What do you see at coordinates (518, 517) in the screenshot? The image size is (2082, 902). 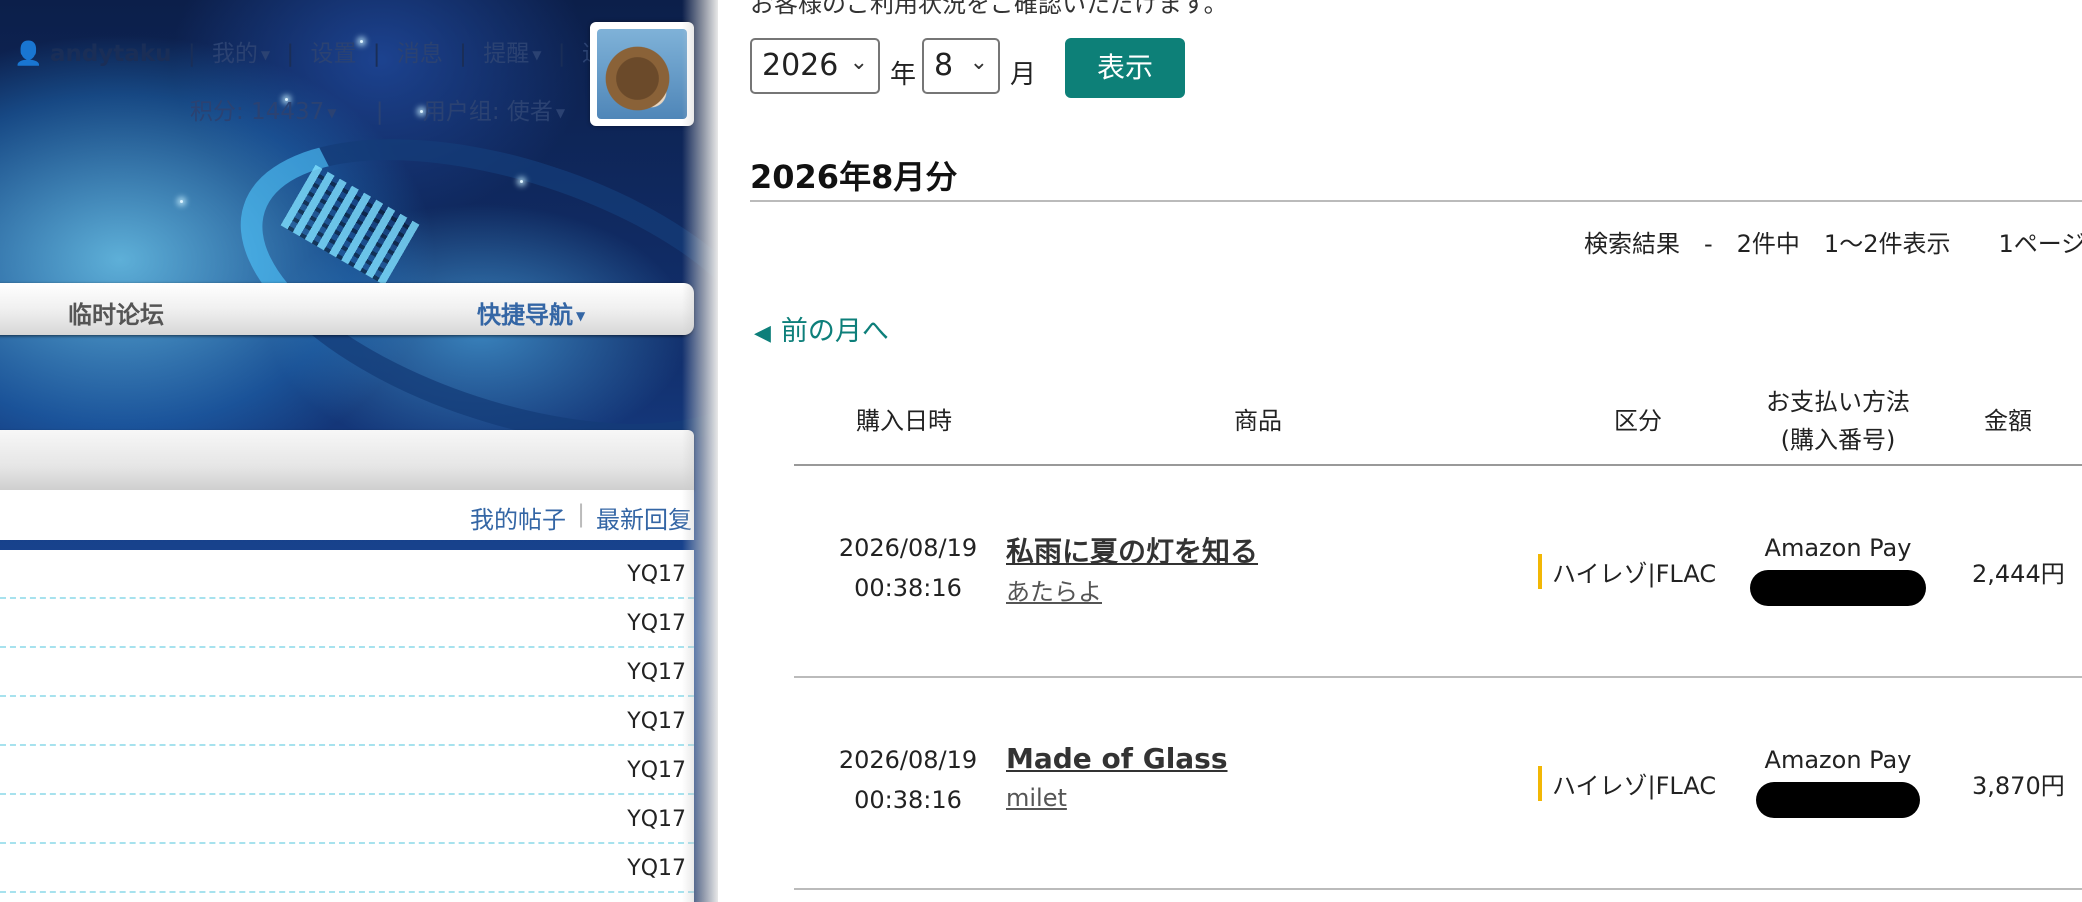 I see `my-posts-link: 我的帖子` at bounding box center [518, 517].